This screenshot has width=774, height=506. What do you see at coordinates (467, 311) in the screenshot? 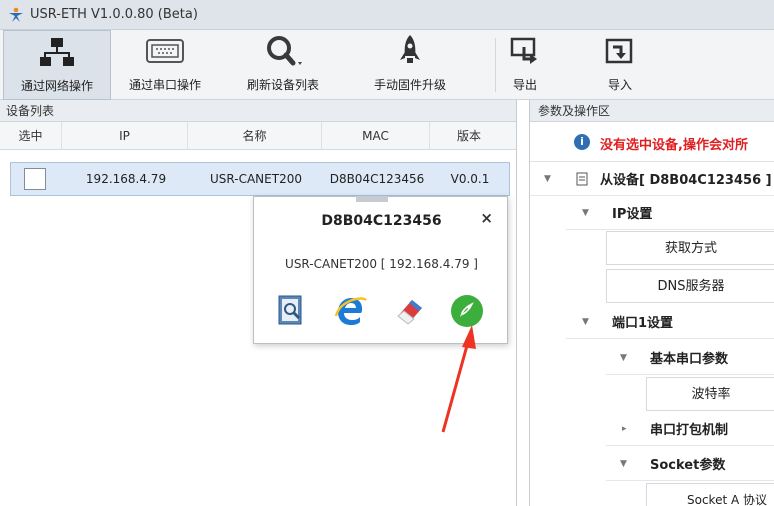
I see `upgrade-rocket-icon` at bounding box center [467, 311].